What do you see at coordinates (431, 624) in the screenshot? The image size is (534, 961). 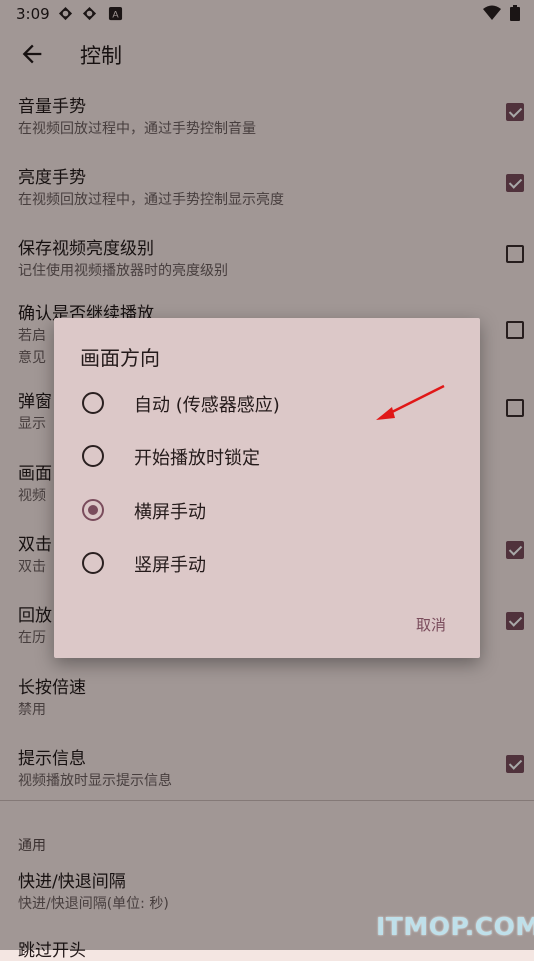 I see `cancel-button: 取消` at bounding box center [431, 624].